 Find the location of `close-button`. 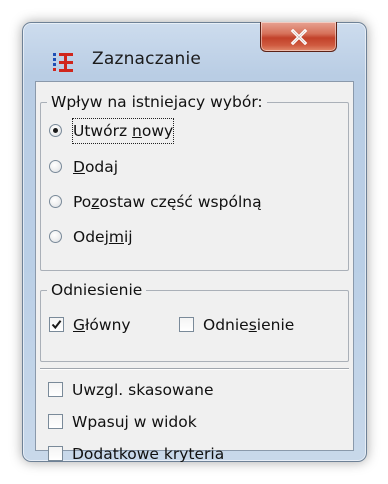

close-button is located at coordinates (298, 37).